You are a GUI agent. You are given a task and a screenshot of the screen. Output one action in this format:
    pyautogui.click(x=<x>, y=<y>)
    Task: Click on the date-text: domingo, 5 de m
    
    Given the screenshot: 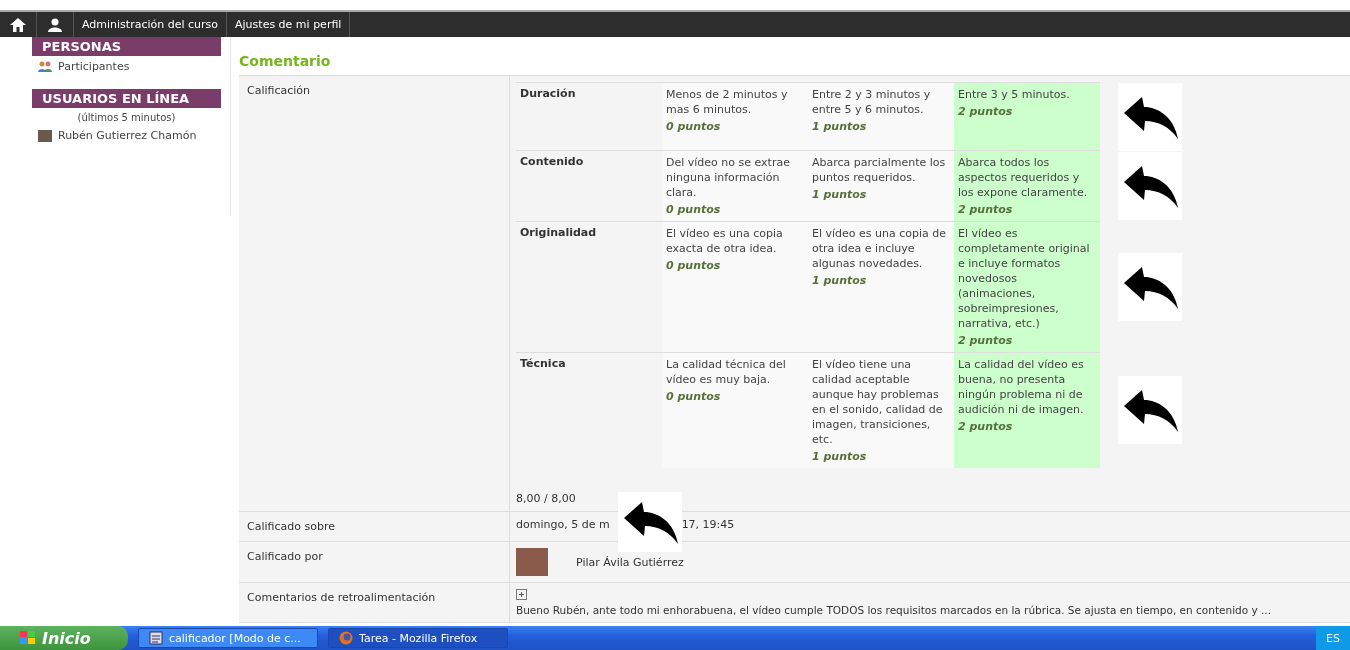 What is the action you would take?
    pyautogui.click(x=563, y=525)
    